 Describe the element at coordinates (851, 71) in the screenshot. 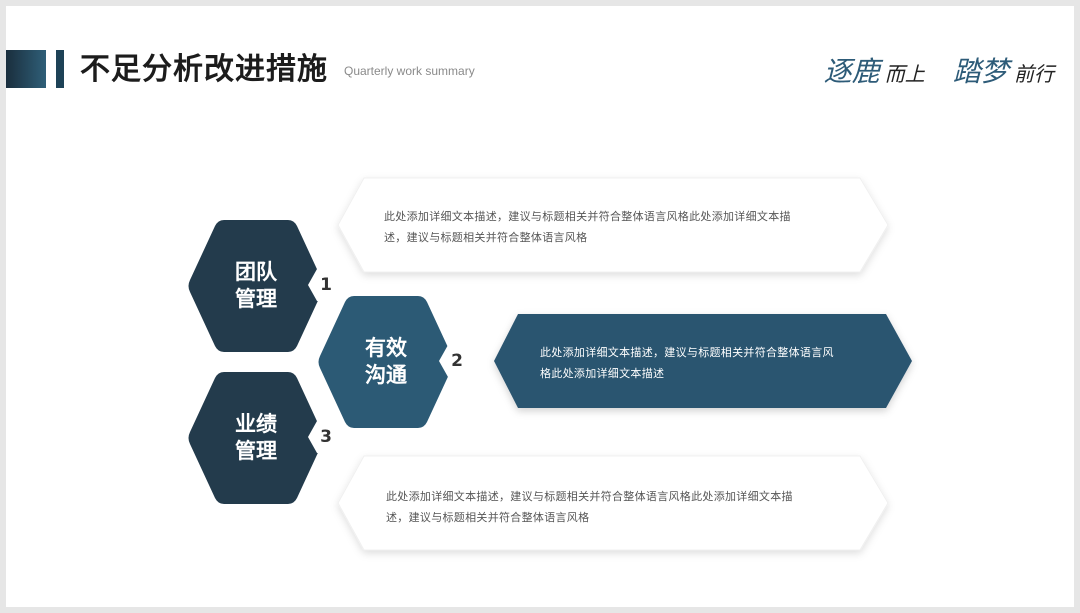

I see `slogan-part1-big: 逐鹿` at that location.